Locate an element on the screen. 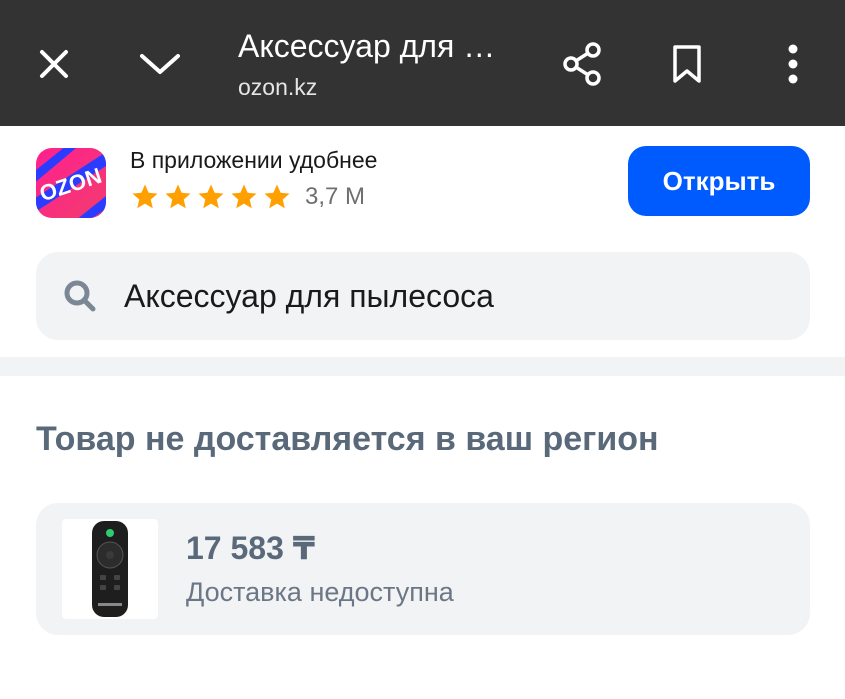  share-button is located at coordinates (582, 64).